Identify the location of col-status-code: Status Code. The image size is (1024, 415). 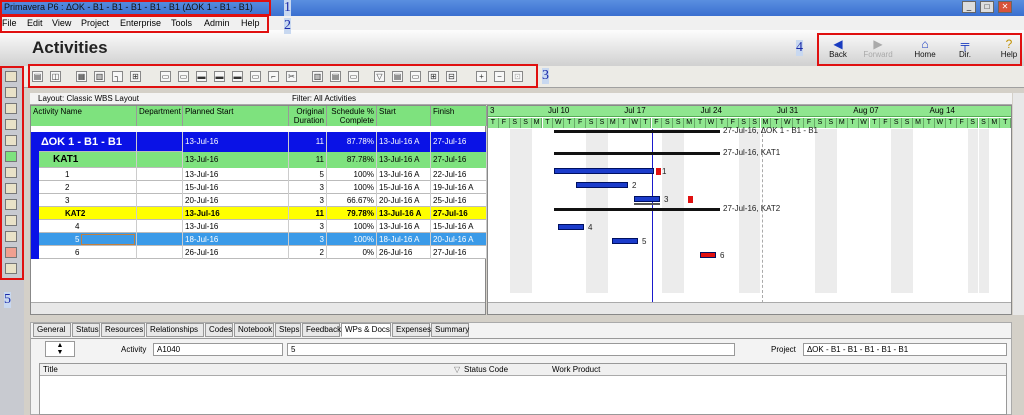
(486, 369).